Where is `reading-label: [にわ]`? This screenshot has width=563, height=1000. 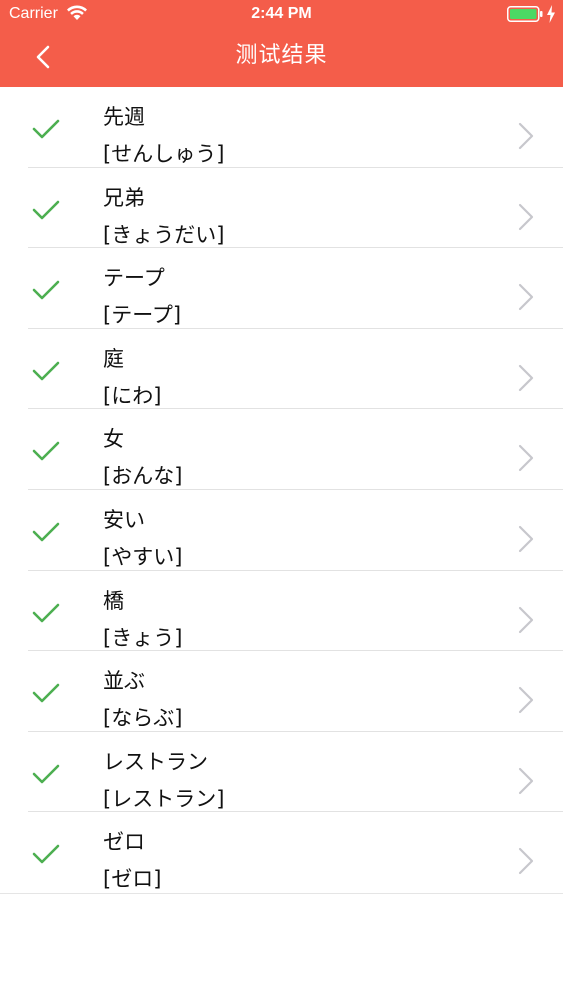 reading-label: [にわ] is located at coordinates (132, 395).